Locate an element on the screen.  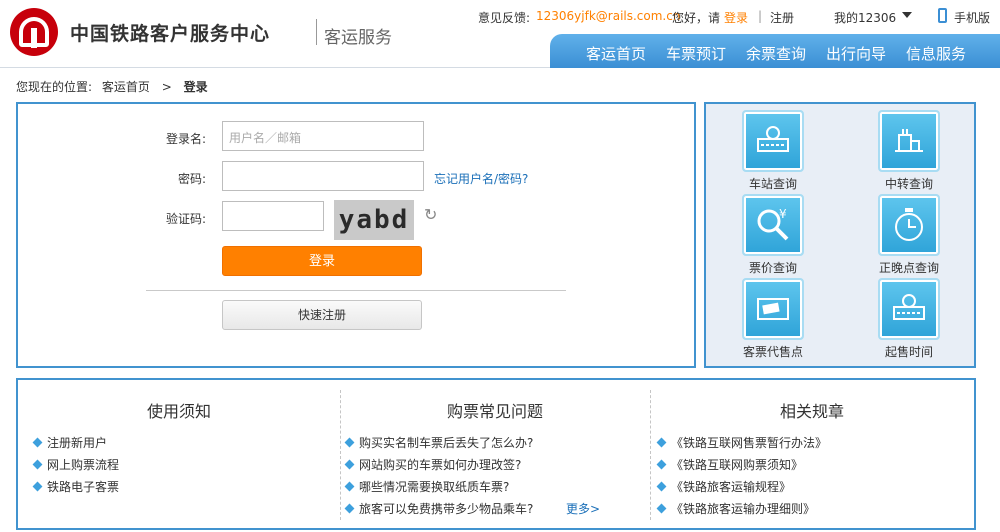
title-divider is located at coordinates (316, 32).